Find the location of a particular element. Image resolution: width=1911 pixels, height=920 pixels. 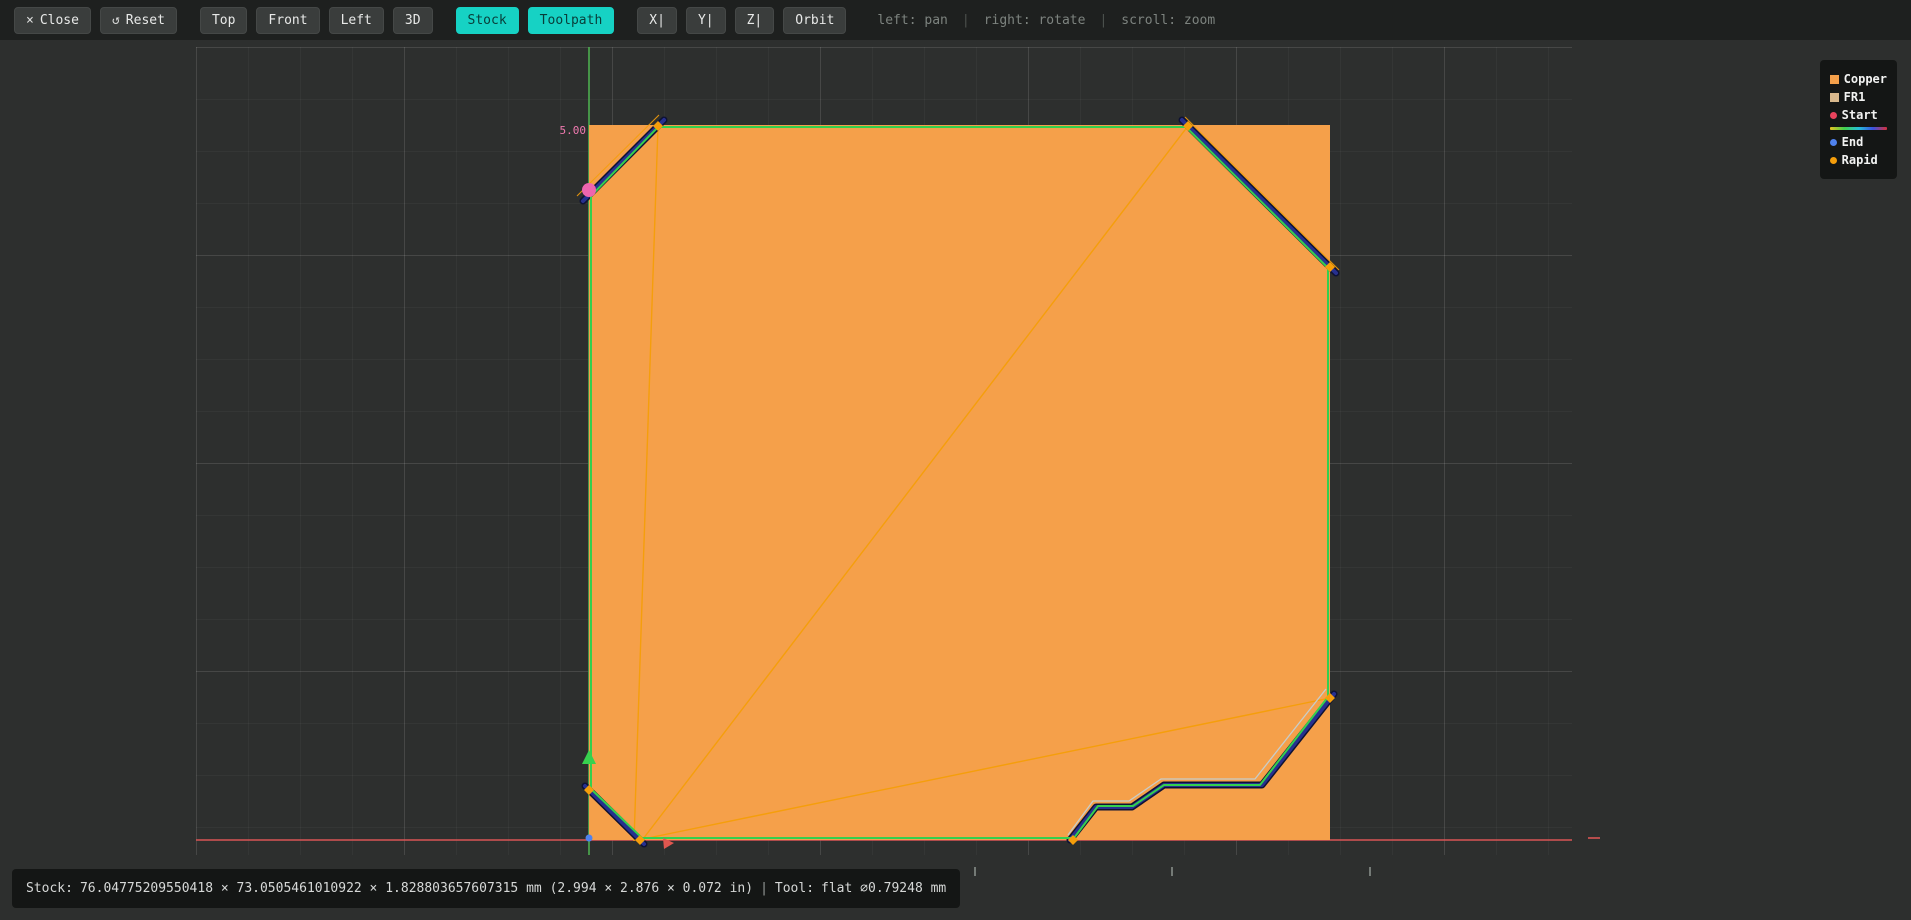

view-3d-button: 3D is located at coordinates (412, 20).